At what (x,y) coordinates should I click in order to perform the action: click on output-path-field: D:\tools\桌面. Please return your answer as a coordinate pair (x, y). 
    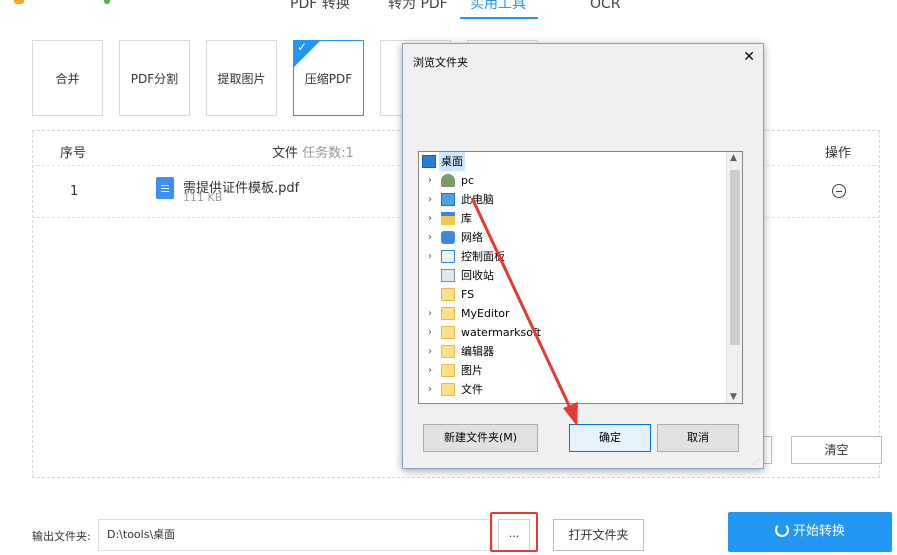
    Looking at the image, I should click on (295, 535).